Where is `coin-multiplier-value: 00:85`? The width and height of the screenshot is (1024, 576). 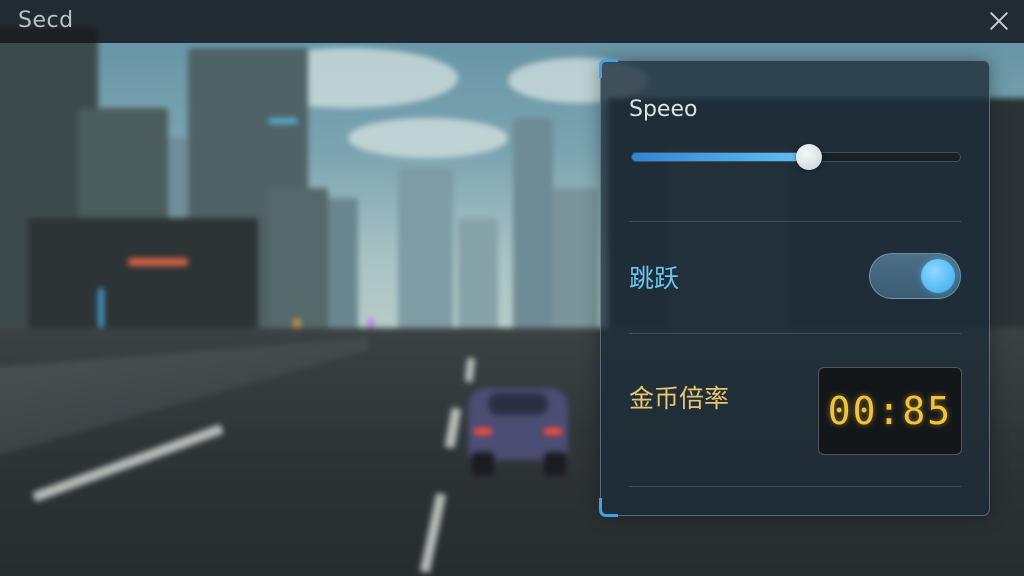 coin-multiplier-value: 00:85 is located at coordinates (890, 411).